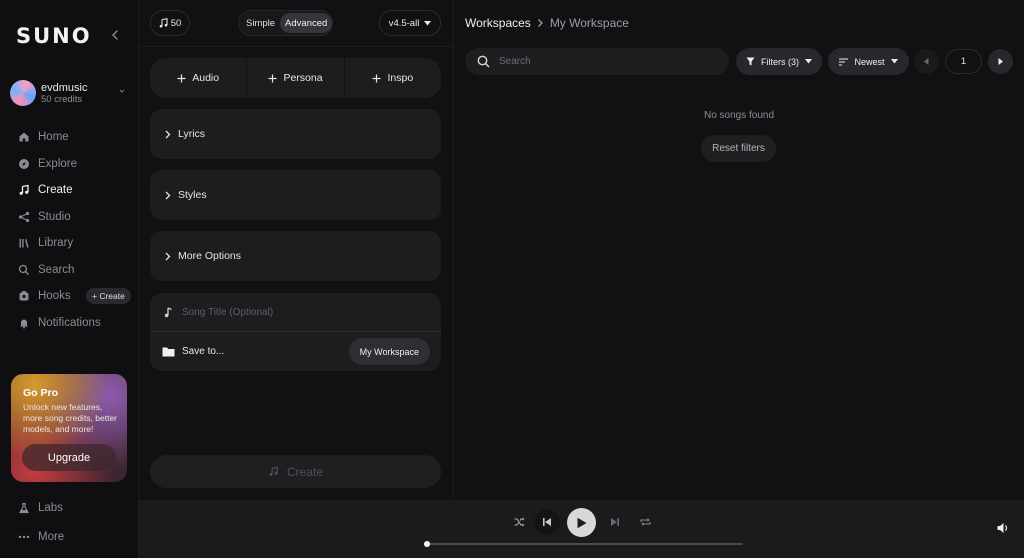 This screenshot has width=1024, height=558. I want to click on nav-label: Search, so click(56, 269).